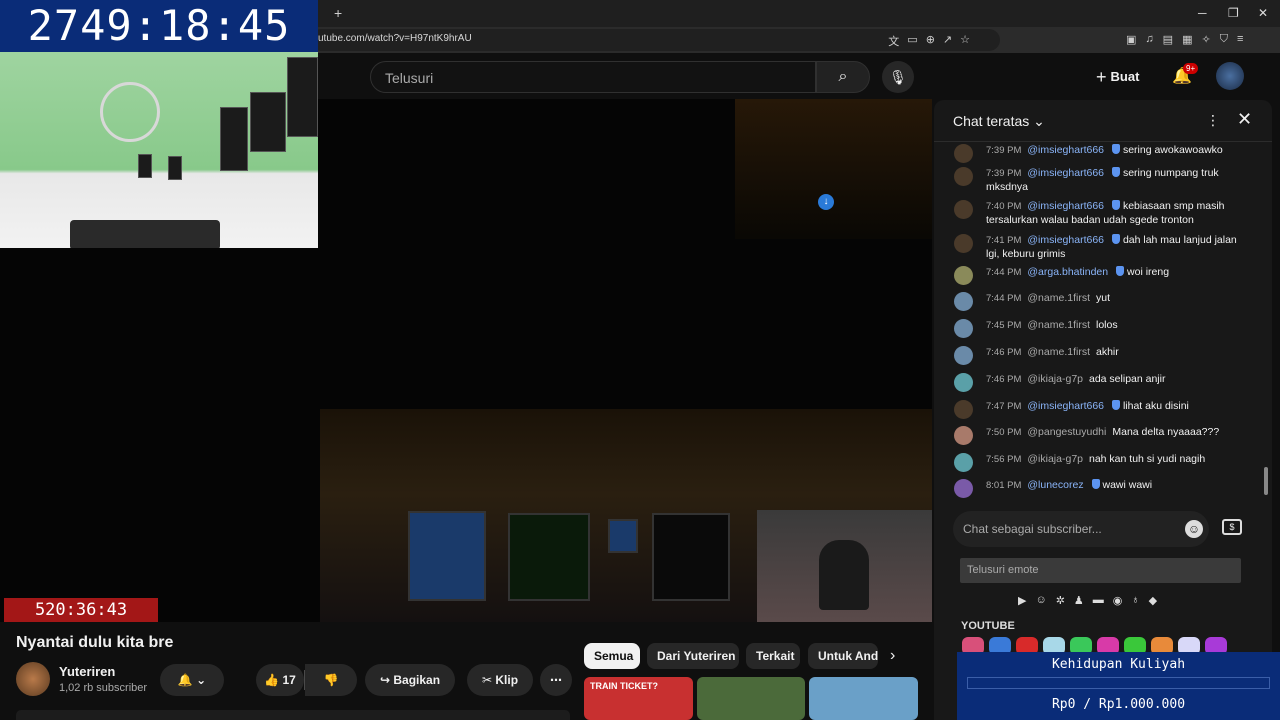 Image resolution: width=1280 pixels, height=720 pixels. I want to click on omnibox: utube.com/watch?v=H97ntK9hrAU 文 ▭ ⊕ ↗ ☆, so click(655, 40).